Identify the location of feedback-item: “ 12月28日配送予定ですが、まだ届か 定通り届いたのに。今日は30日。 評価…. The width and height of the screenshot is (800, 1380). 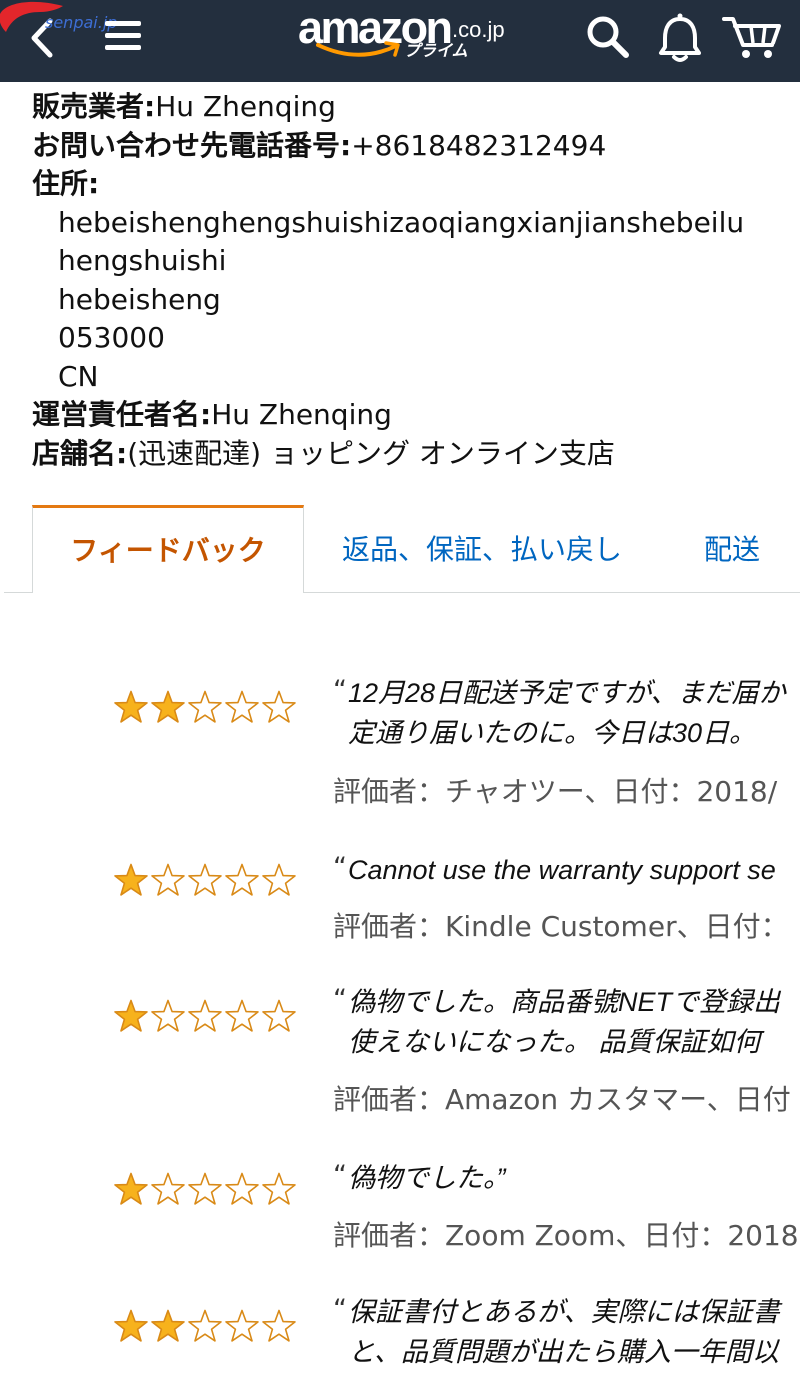
(400, 740).